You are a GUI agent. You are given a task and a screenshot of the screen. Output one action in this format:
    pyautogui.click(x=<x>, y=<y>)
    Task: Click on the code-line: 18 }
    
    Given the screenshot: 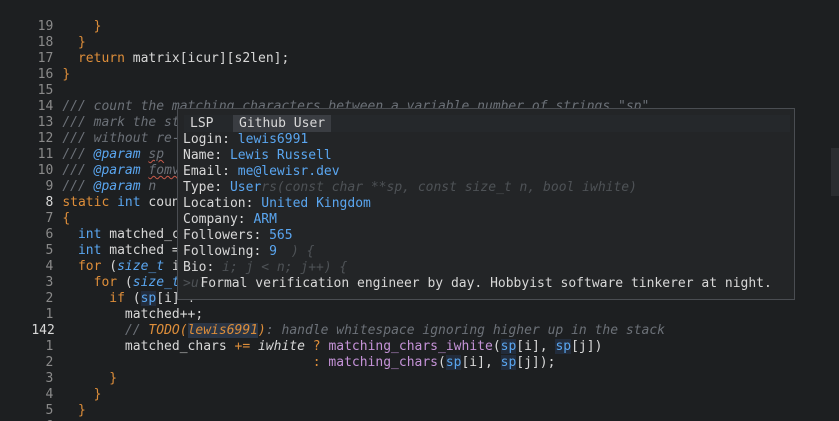 What is the action you would take?
    pyautogui.click(x=43, y=34)
    